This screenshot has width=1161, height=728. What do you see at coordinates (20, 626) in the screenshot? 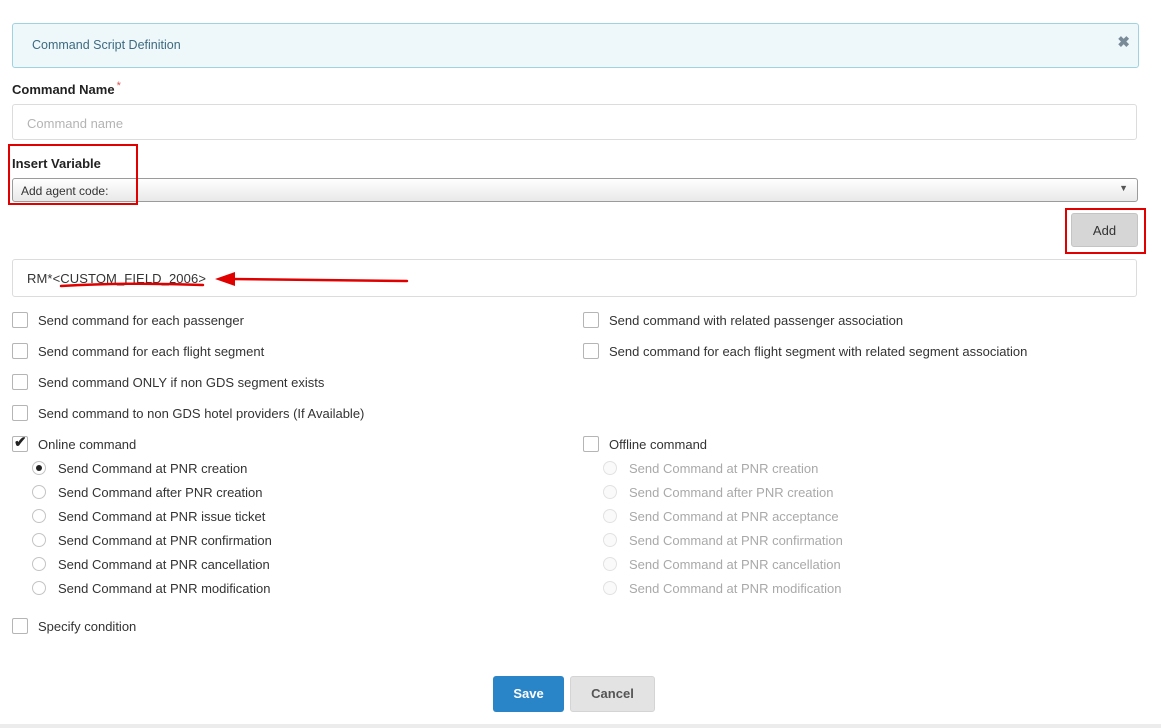
I see `checkbox-specify-condition` at bounding box center [20, 626].